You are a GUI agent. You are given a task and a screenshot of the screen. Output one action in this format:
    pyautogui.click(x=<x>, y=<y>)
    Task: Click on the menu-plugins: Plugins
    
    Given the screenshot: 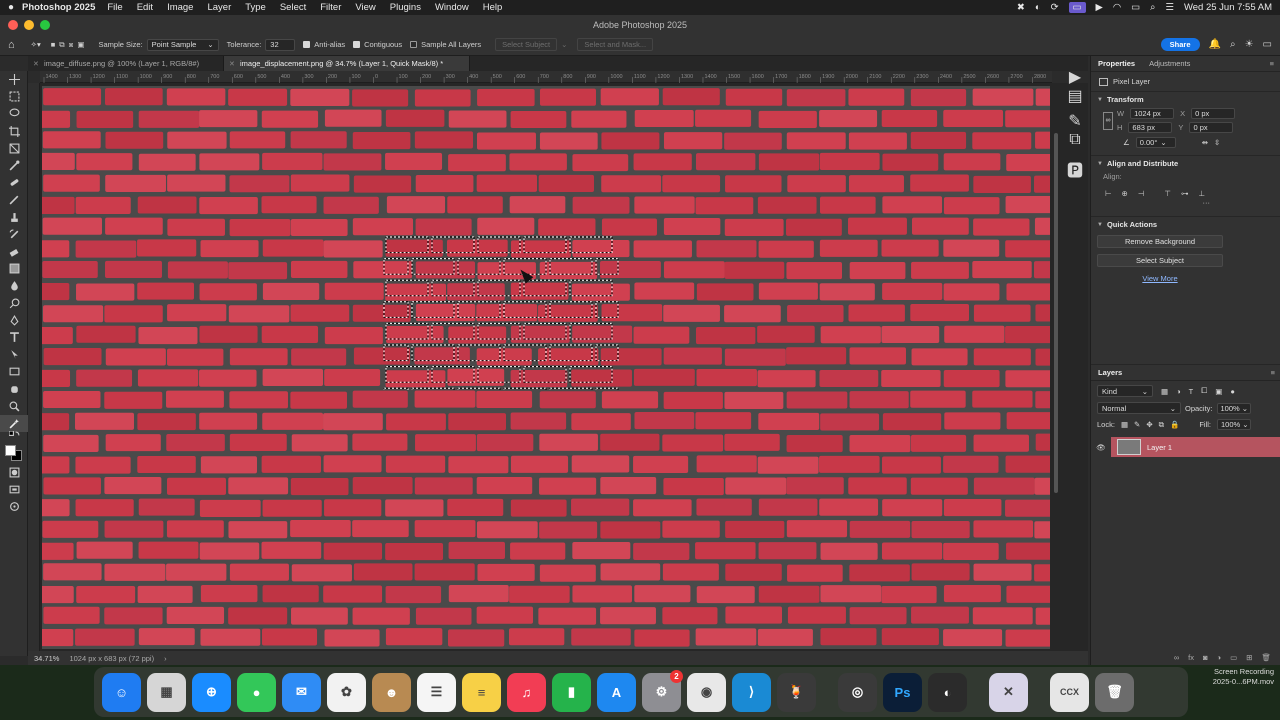 What is the action you would take?
    pyautogui.click(x=405, y=7)
    